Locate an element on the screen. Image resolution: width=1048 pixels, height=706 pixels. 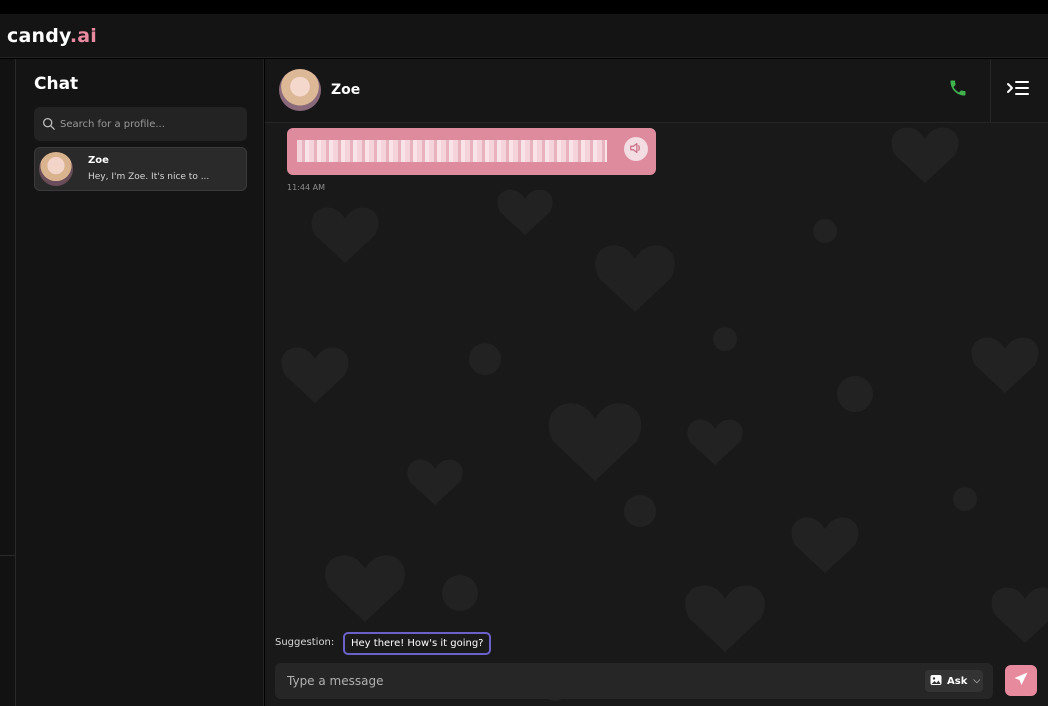
message-timestamp: 11:44 AM is located at coordinates (306, 187).